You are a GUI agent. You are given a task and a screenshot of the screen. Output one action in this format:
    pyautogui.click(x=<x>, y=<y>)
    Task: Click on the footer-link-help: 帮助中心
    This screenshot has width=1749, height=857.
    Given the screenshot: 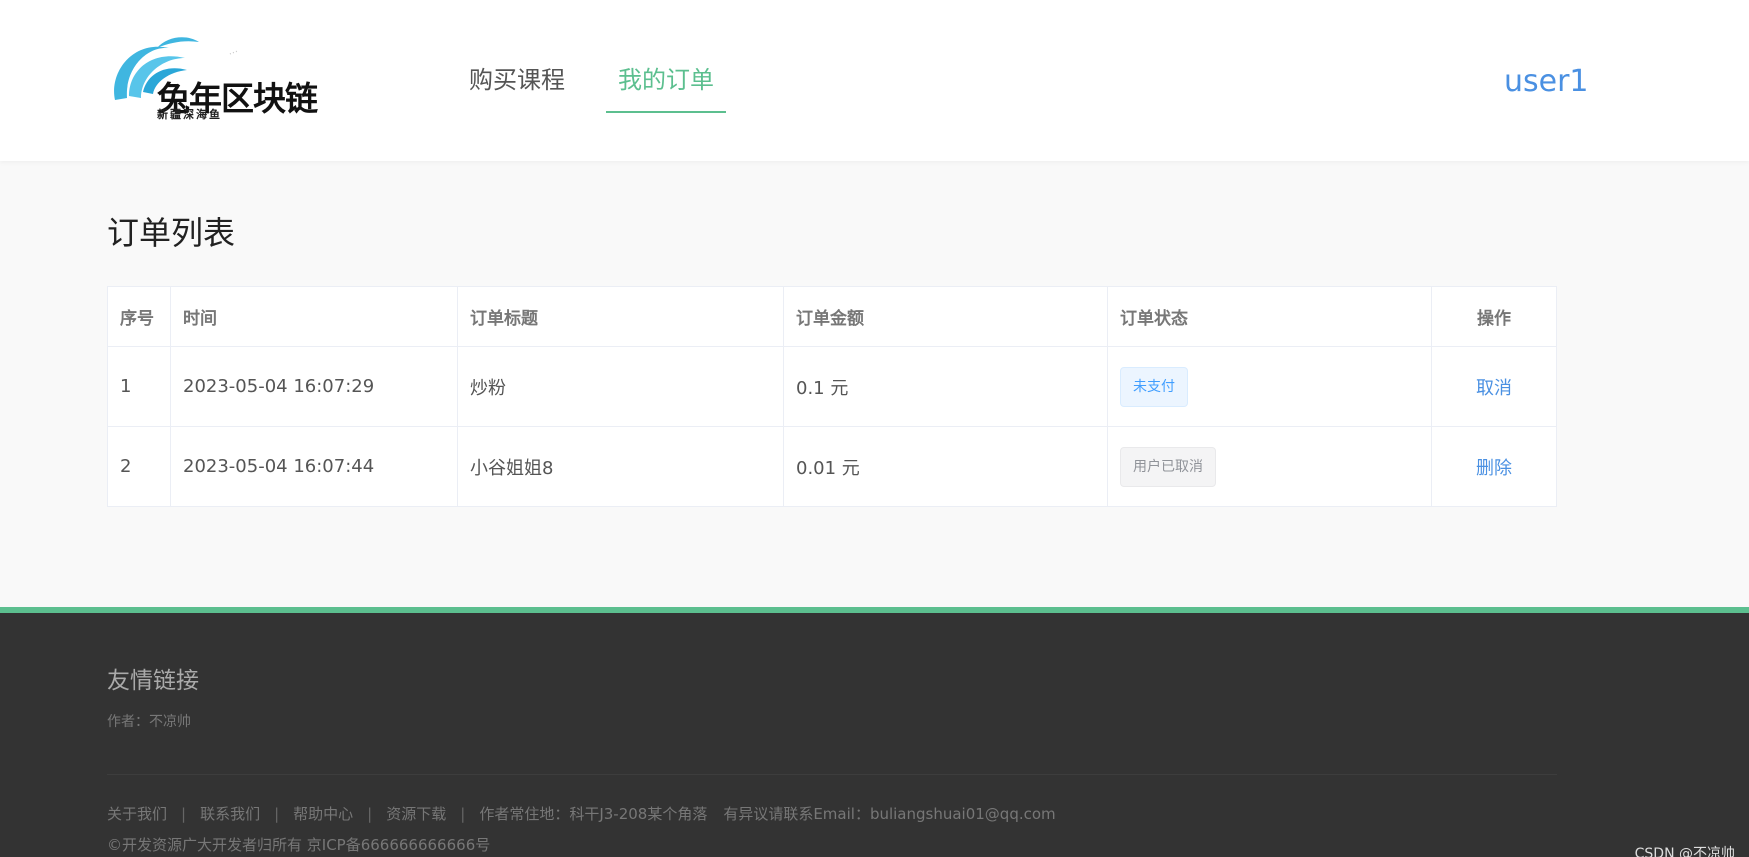 What is the action you would take?
    pyautogui.click(x=323, y=813)
    